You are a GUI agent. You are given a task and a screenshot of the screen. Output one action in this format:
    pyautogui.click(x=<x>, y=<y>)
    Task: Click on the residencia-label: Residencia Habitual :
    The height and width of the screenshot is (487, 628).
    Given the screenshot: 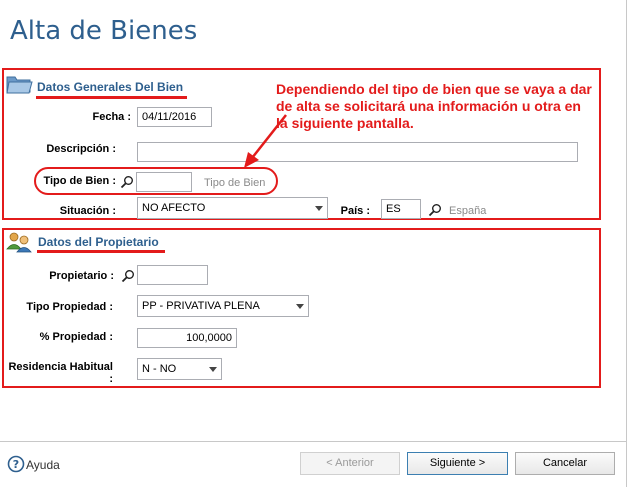 What is the action you would take?
    pyautogui.click(x=60, y=373)
    